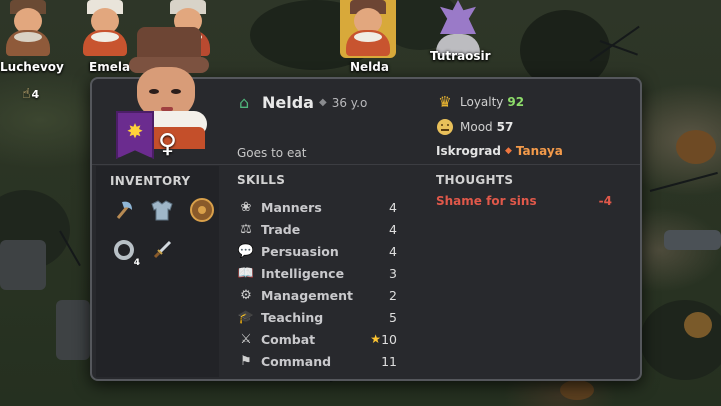 This screenshot has width=721, height=406. I want to click on character-name-row: ⌂ Nelda ◆ 36 y.o, so click(303, 102).